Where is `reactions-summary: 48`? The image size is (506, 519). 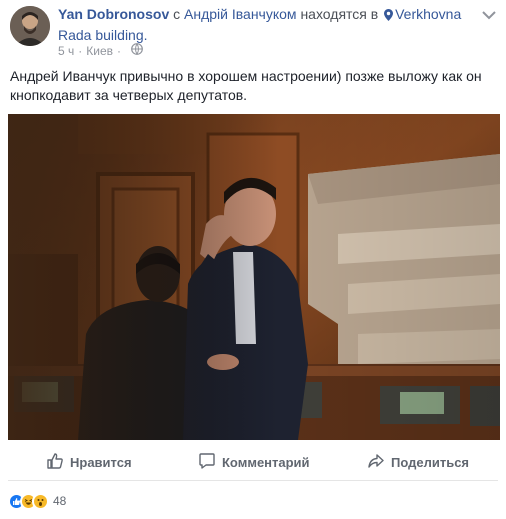
reactions-summary: 48 is located at coordinates (37, 501).